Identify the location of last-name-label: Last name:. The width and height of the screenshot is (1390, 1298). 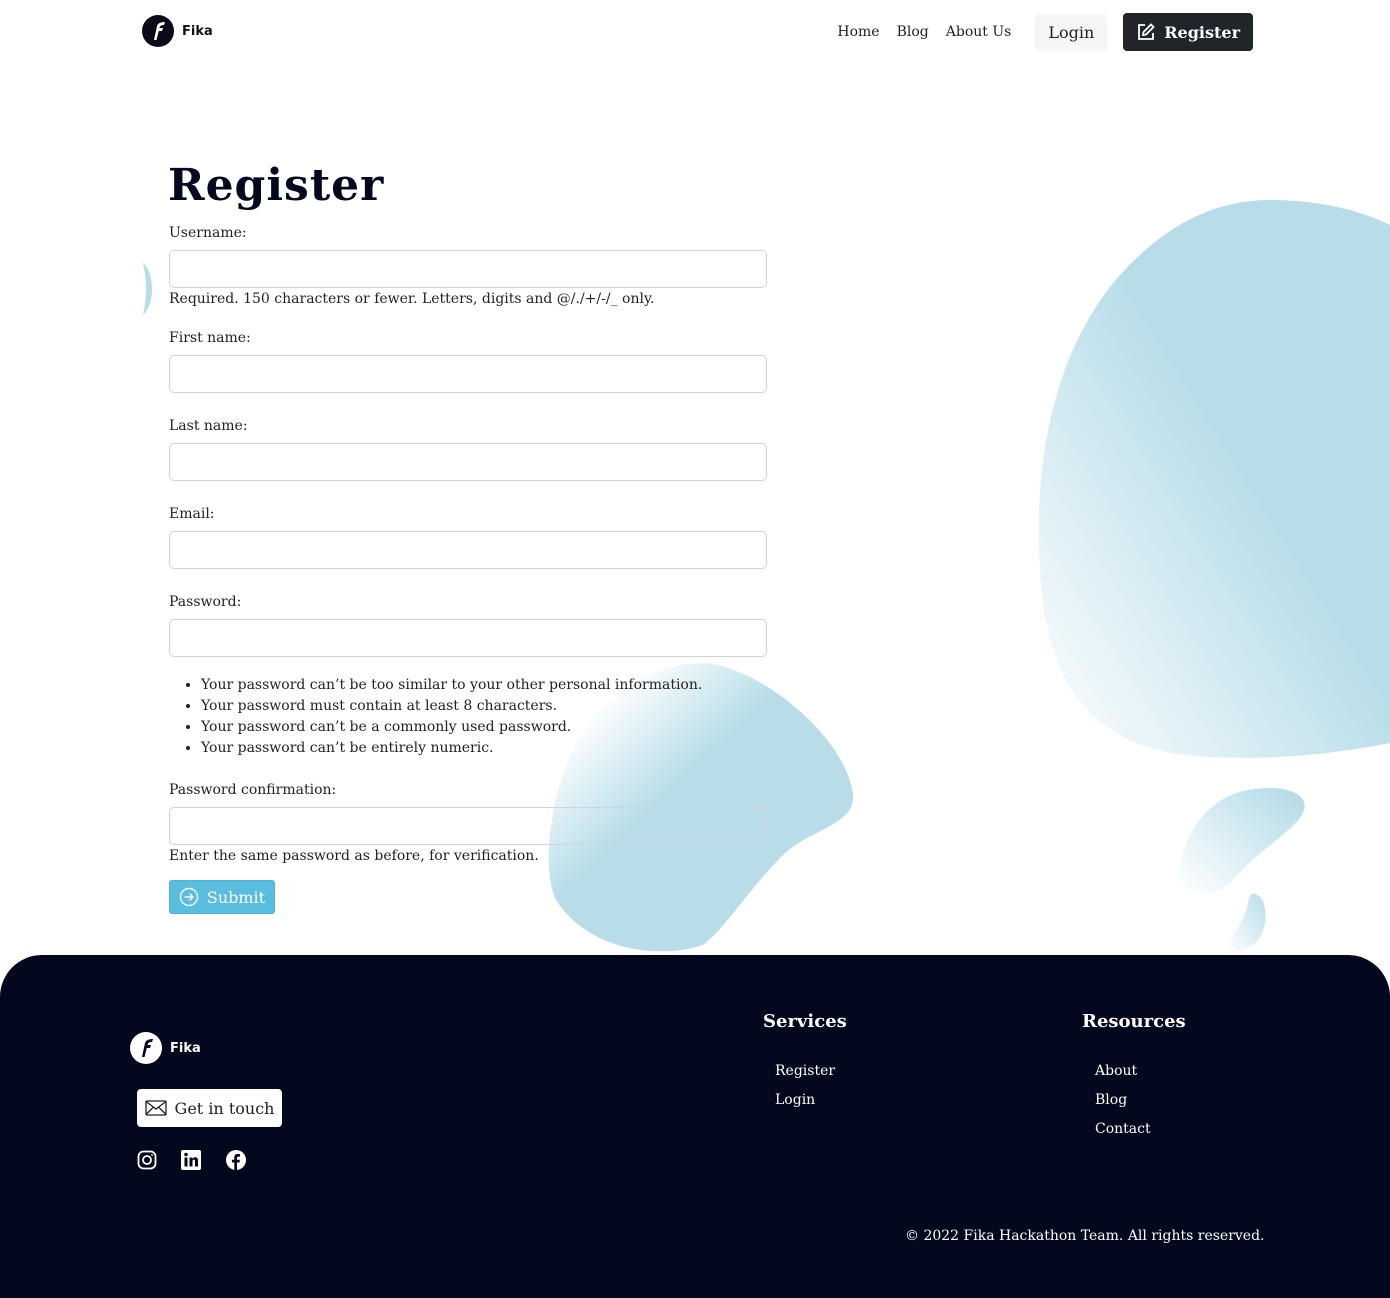
(208, 426).